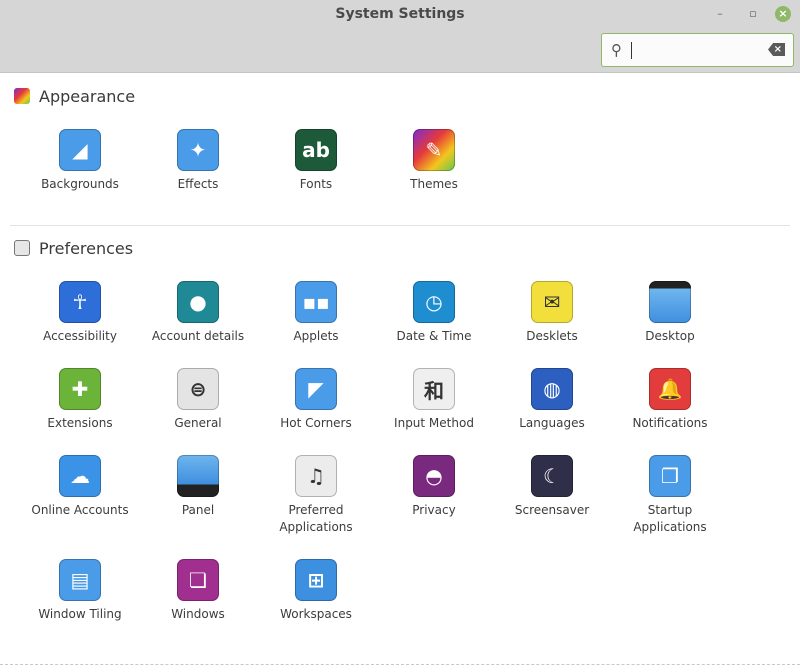 This screenshot has height=669, width=800. I want to click on section-title: Preferences, so click(86, 248).